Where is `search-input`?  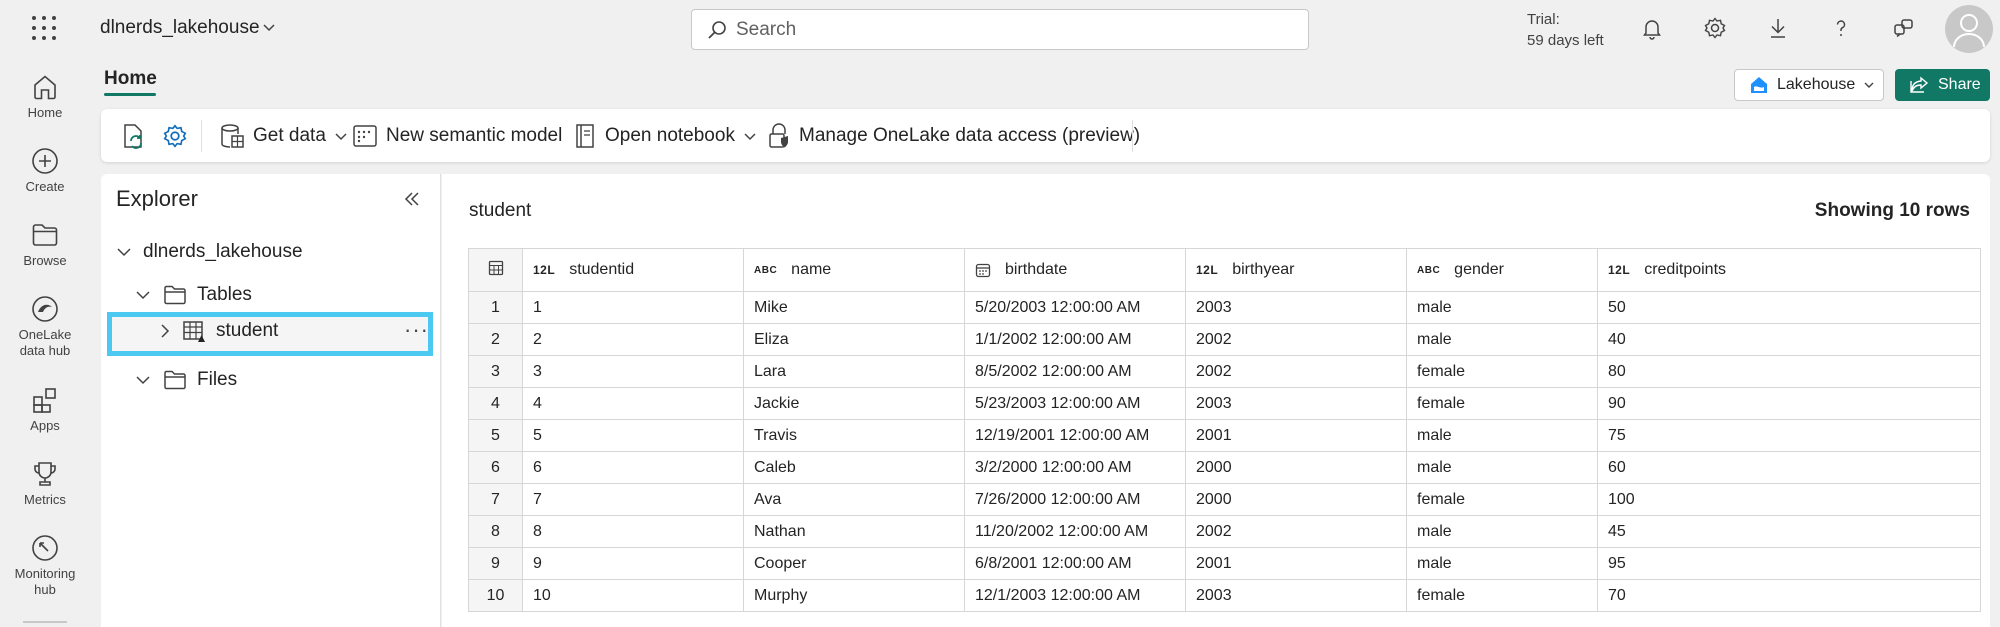
search-input is located at coordinates (1016, 30).